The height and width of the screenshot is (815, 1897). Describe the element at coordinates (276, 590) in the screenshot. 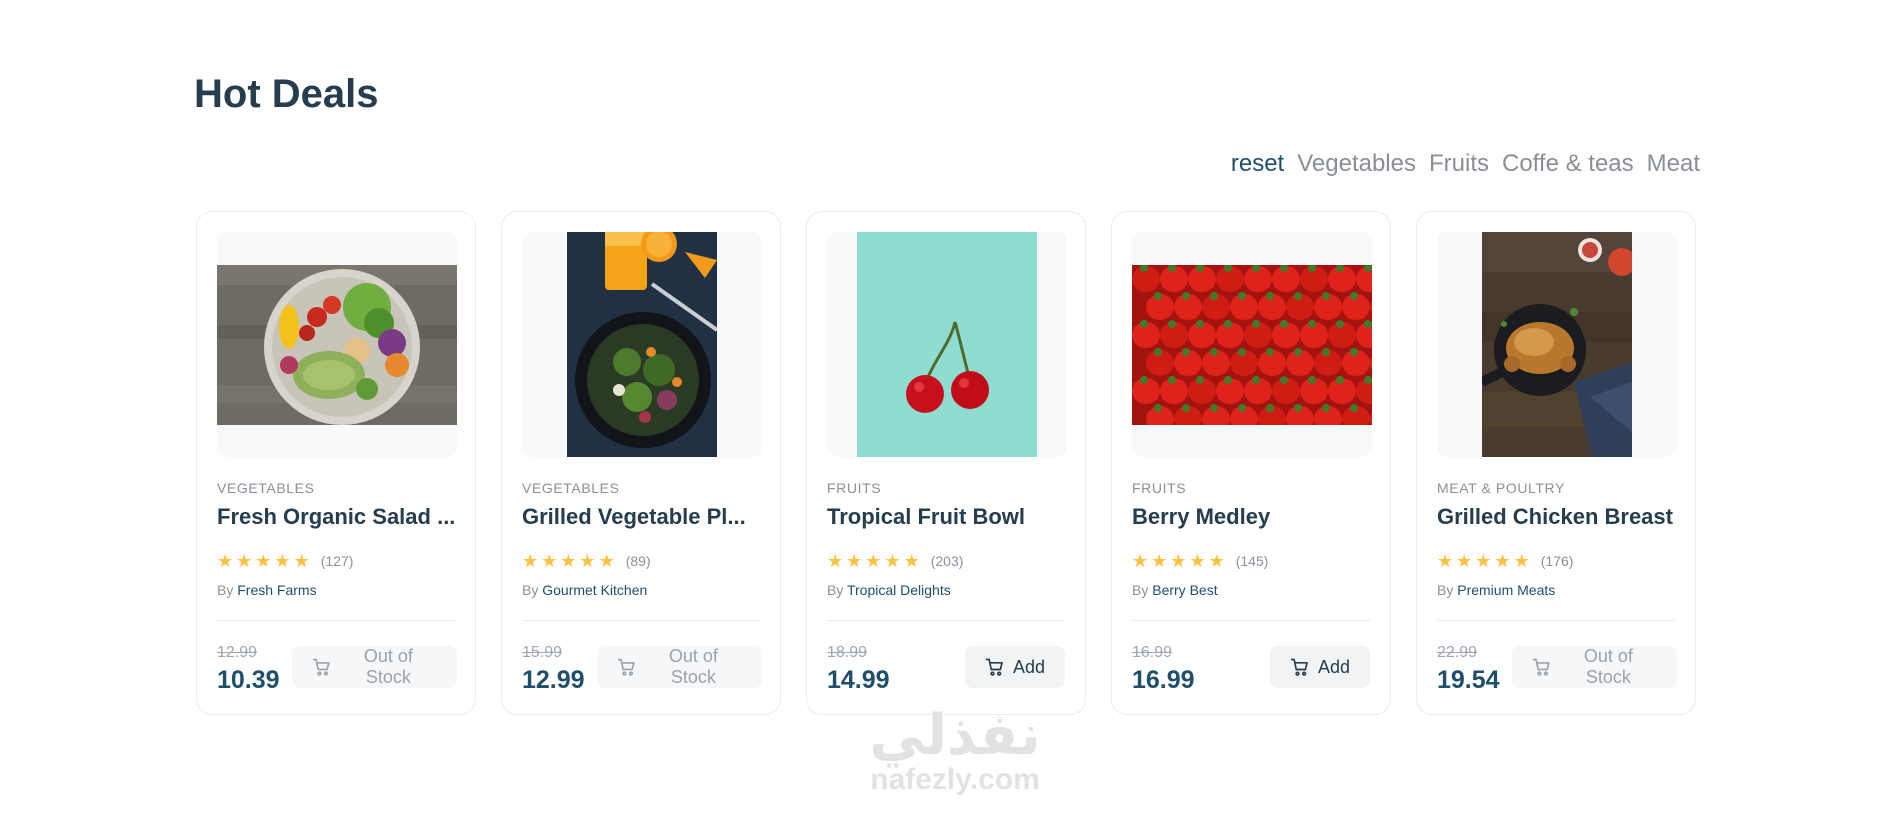

I see `vendor-name: Fresh Farms` at that location.